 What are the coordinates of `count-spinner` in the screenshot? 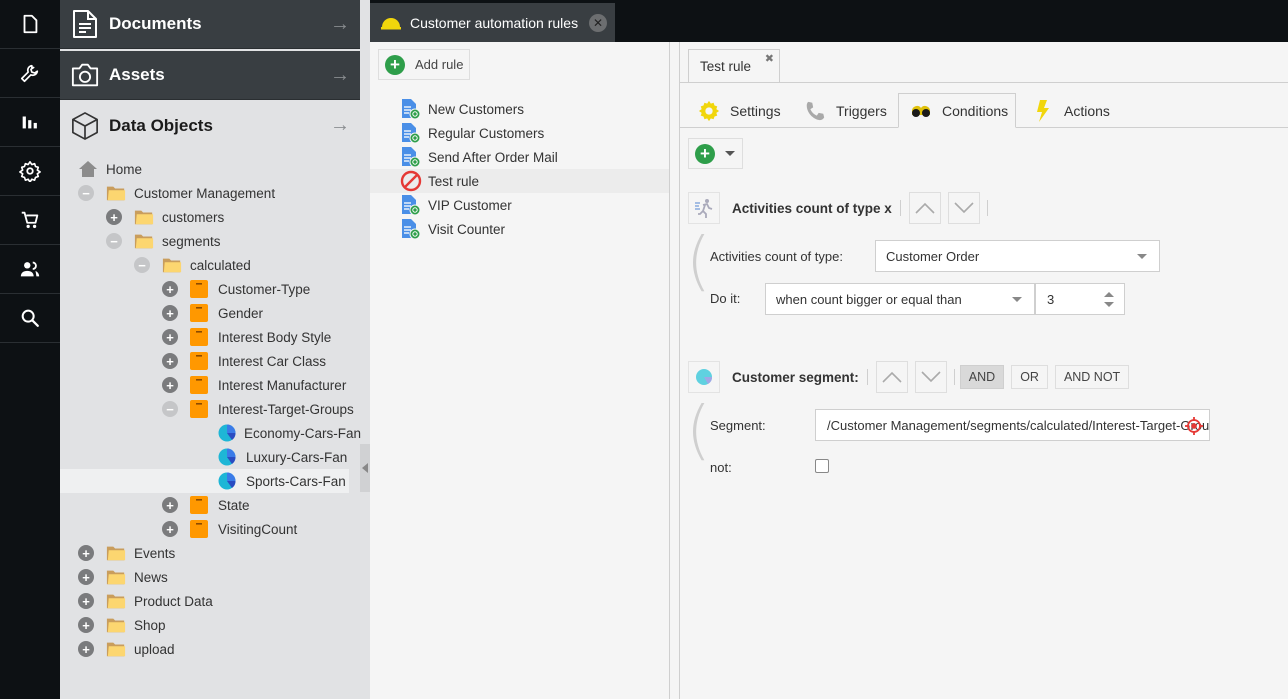 It's located at (1109, 299).